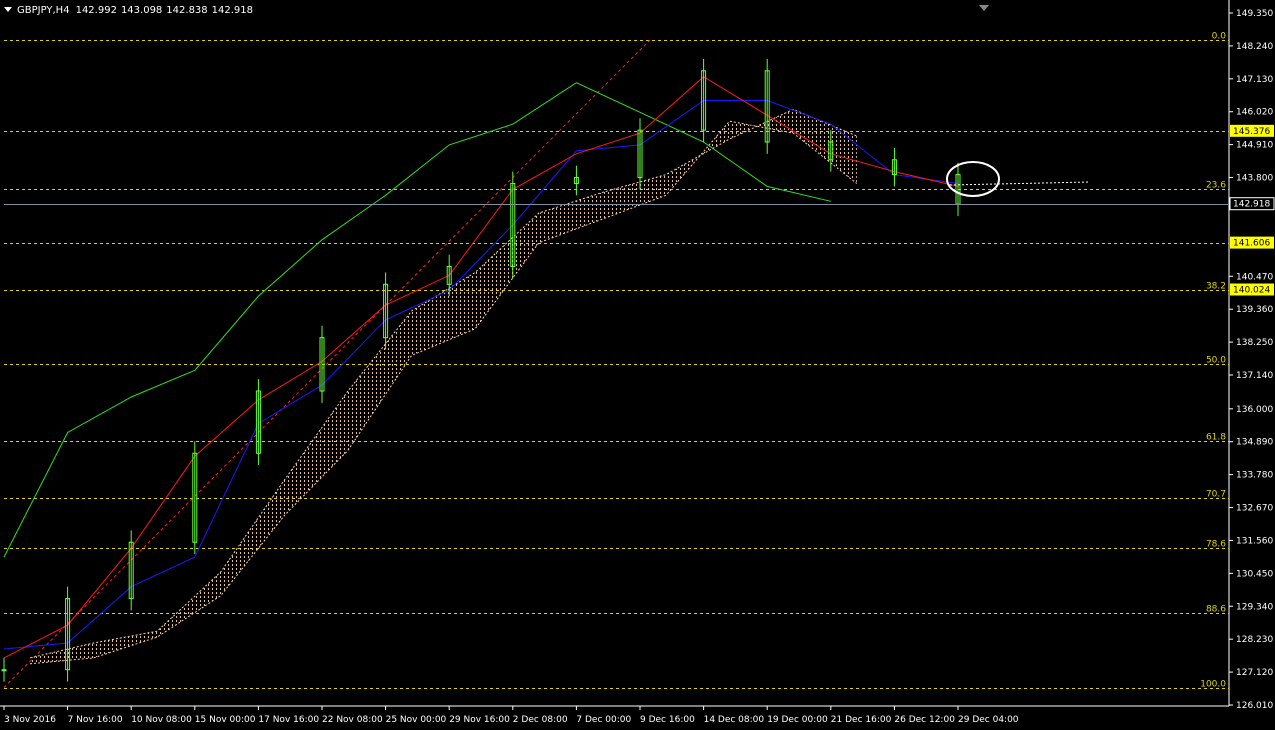 The height and width of the screenshot is (730, 1275). What do you see at coordinates (1219, 37) in the screenshot?
I see `fibo-level-label: 0.0` at bounding box center [1219, 37].